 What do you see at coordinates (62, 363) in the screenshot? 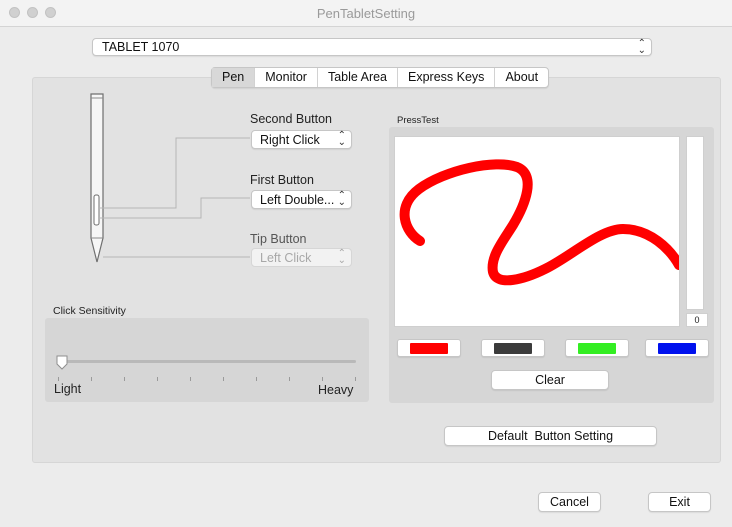
I see `sensitivity-slider-thumb` at bounding box center [62, 363].